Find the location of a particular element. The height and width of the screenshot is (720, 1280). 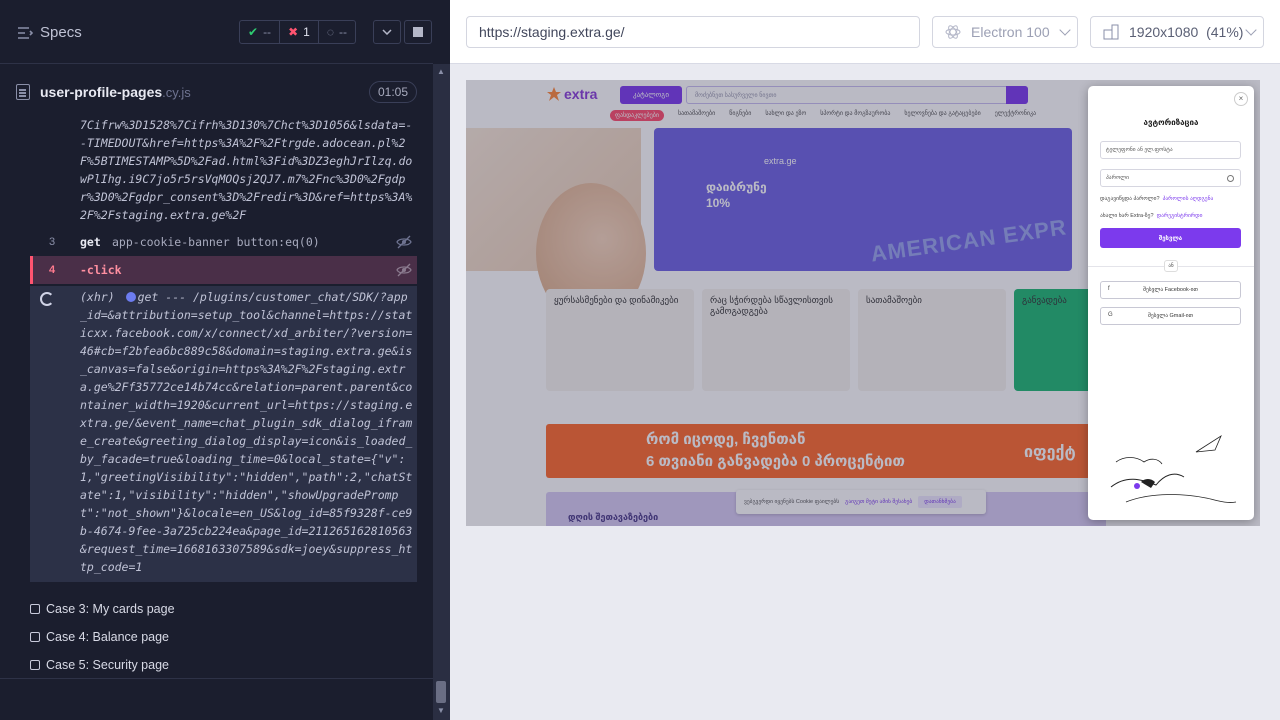

login-submit-button: შესვლა is located at coordinates (1170, 238).